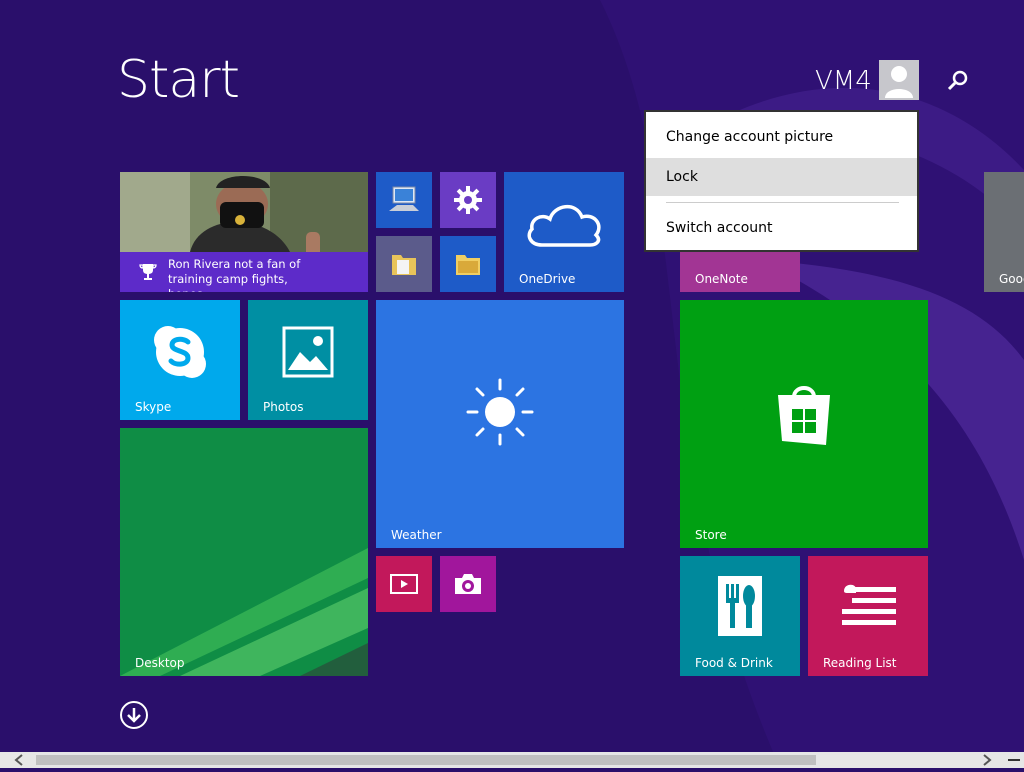  What do you see at coordinates (804, 415) in the screenshot?
I see `store-bag-icon` at bounding box center [804, 415].